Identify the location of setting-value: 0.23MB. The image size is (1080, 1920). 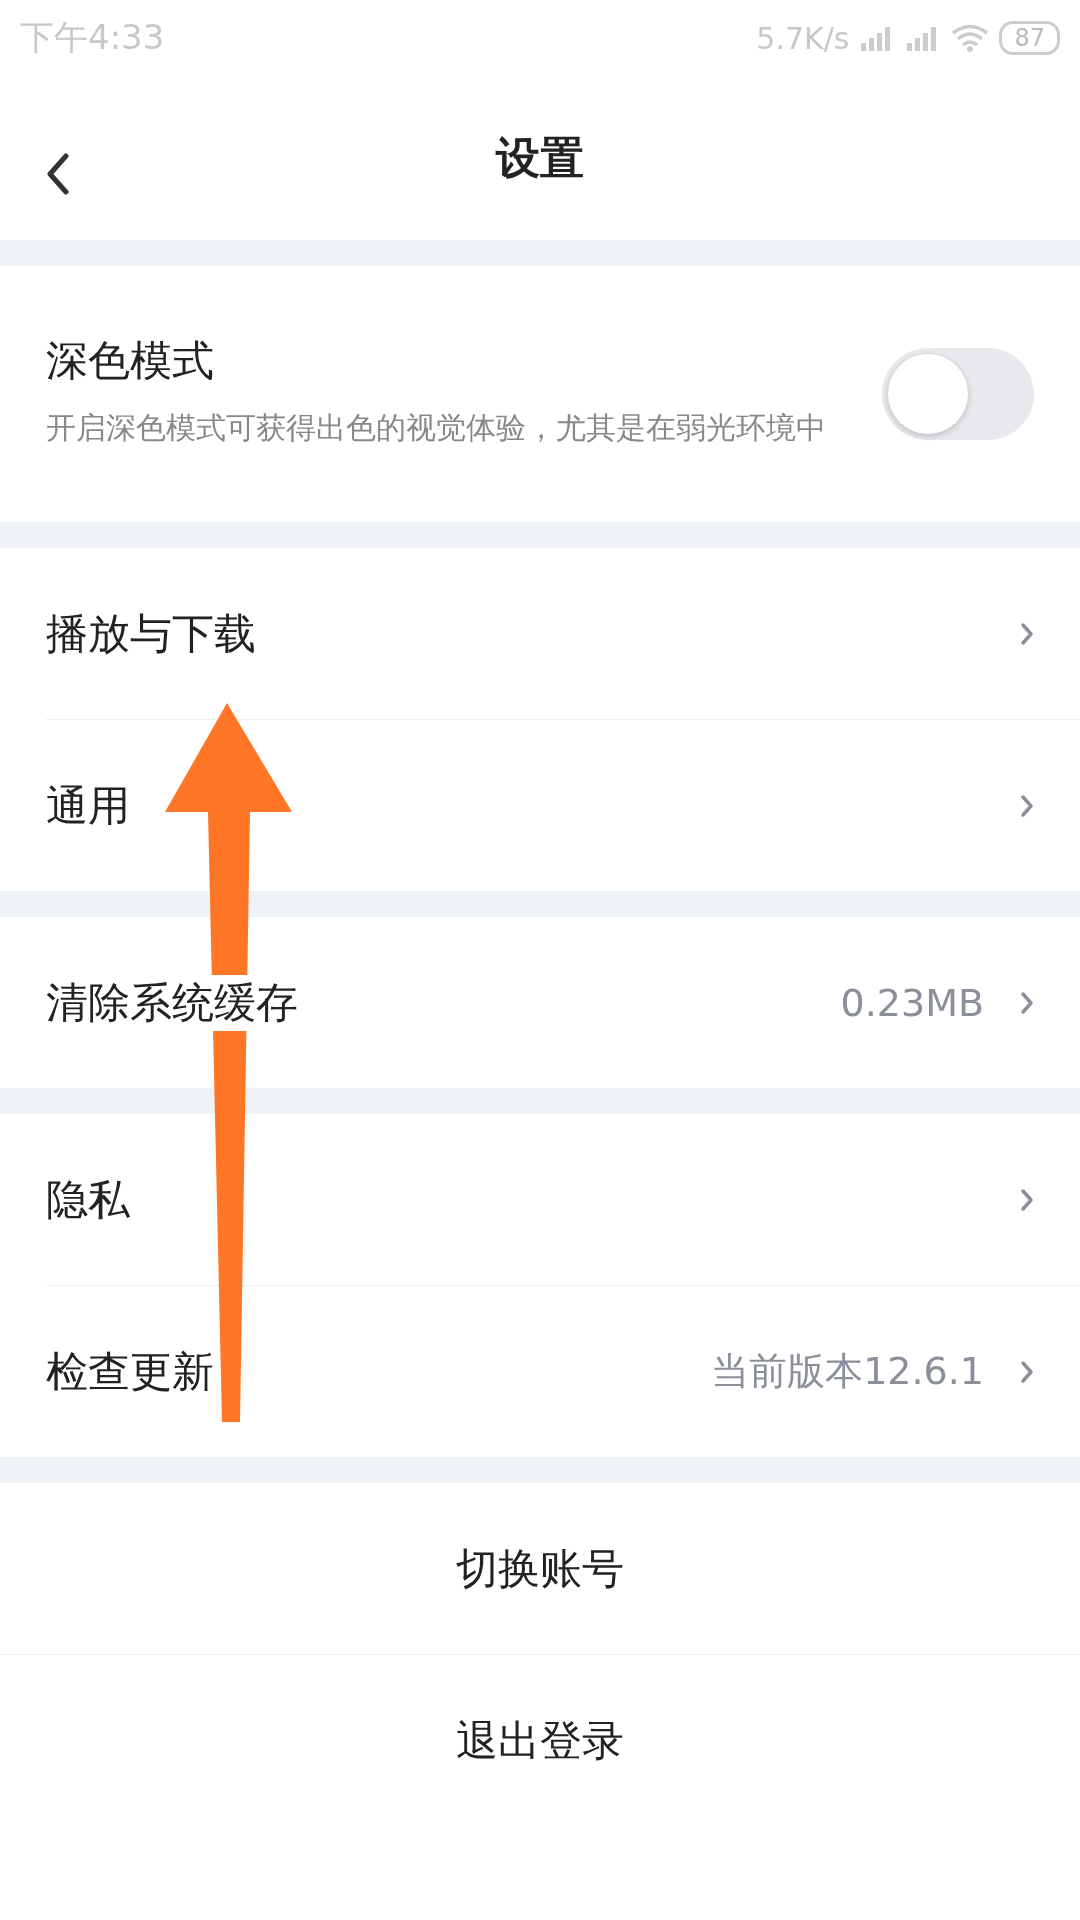
(912, 1002).